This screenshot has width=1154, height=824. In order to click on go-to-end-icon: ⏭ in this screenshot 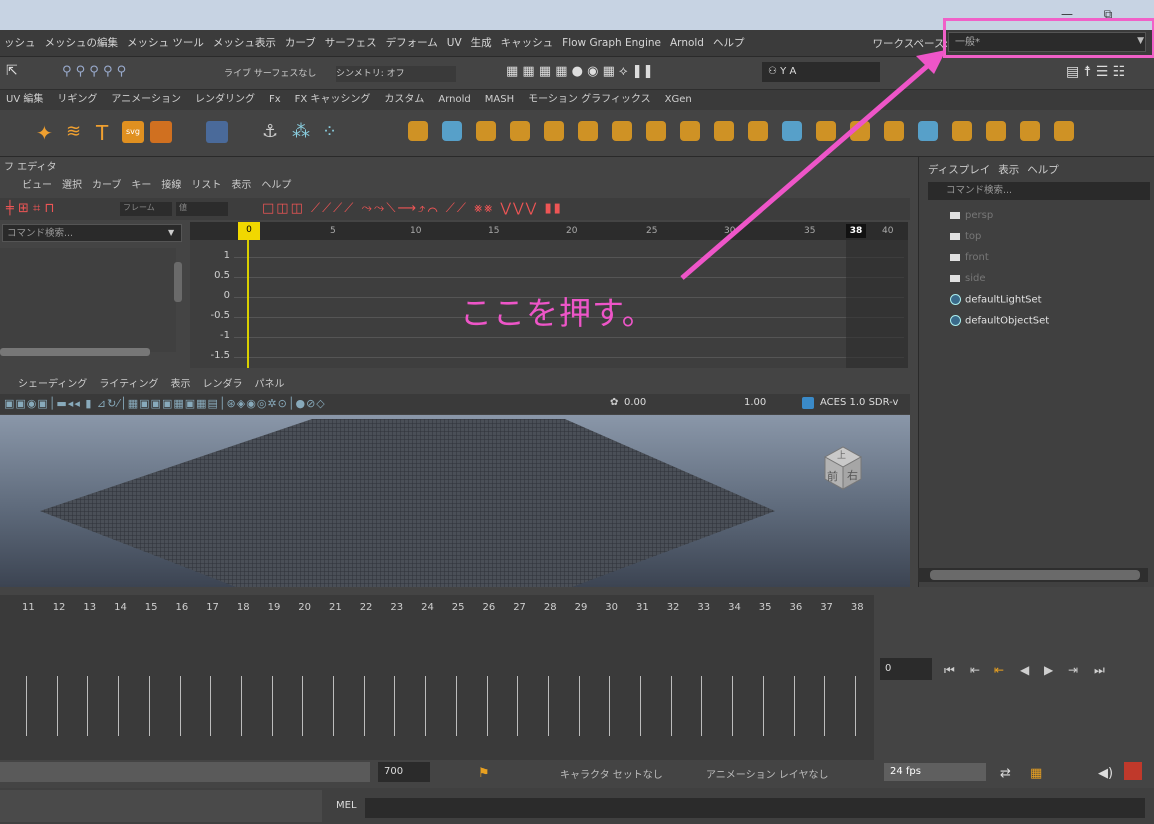, I will do `click(1099, 670)`.